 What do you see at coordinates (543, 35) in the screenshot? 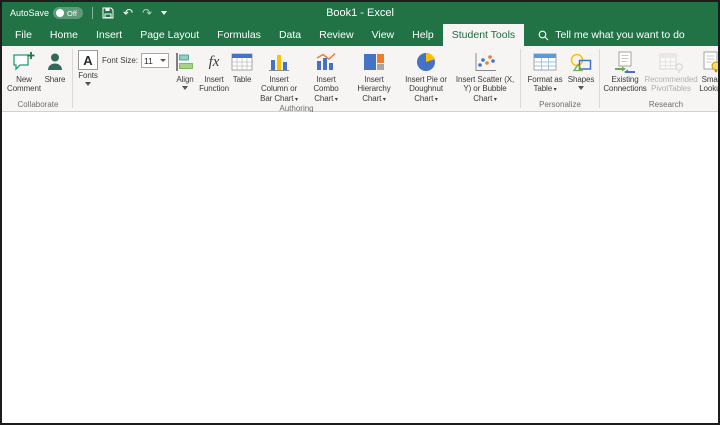
I see `search-icon` at bounding box center [543, 35].